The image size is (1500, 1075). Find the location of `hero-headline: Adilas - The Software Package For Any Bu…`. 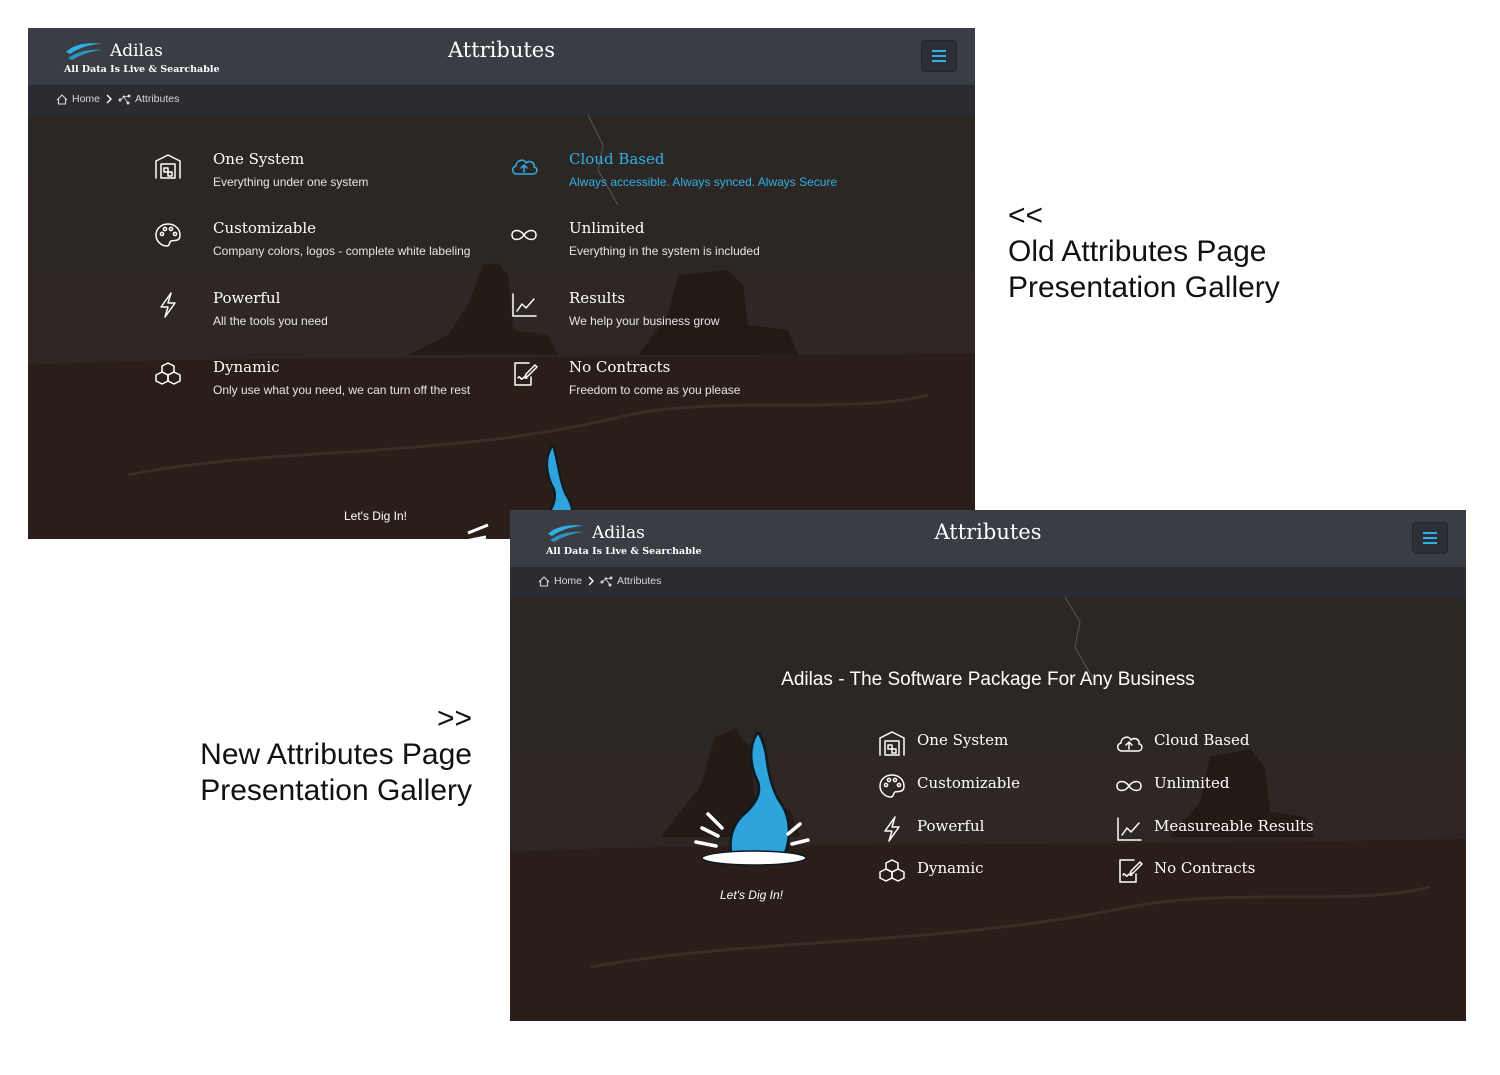

hero-headline: Adilas - The Software Package For Any Bu… is located at coordinates (988, 679).